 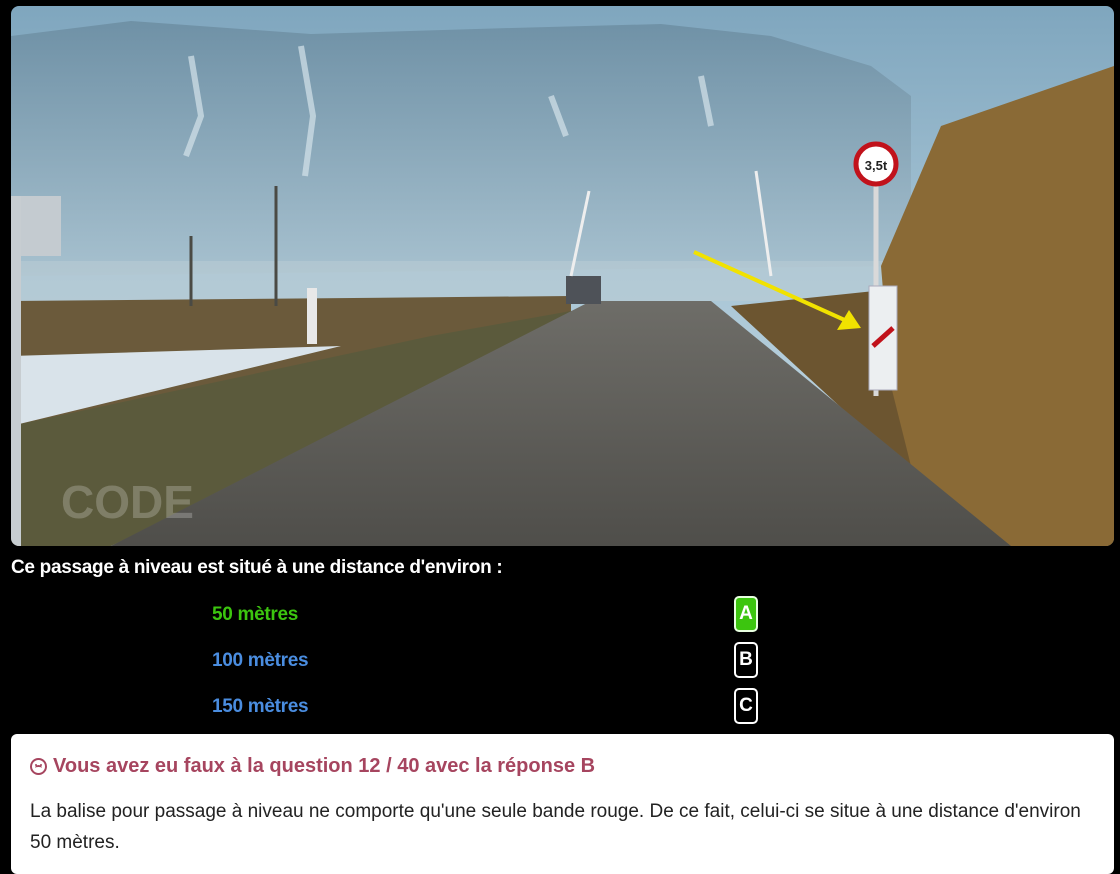 I want to click on answer-text-a: 50 mètres, so click(x=255, y=614).